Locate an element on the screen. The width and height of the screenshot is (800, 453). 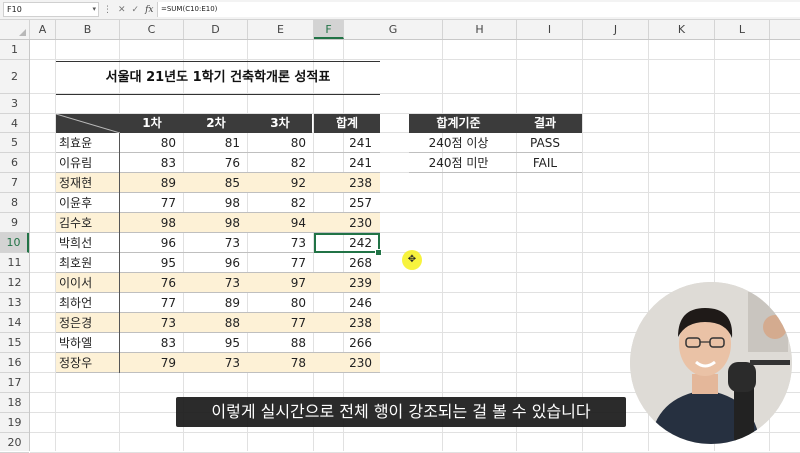
score-3: 78 is located at coordinates (281, 363).